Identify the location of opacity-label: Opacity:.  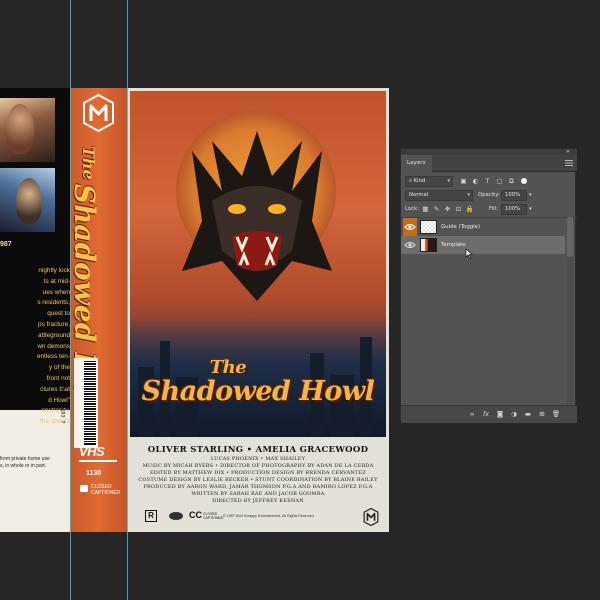
(489, 195).